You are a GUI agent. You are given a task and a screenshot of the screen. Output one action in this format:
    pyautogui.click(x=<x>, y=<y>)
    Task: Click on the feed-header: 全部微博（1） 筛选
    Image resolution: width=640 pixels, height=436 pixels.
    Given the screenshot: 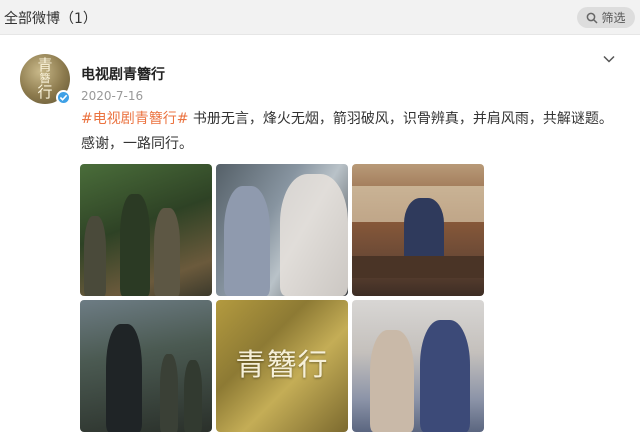 What is the action you would take?
    pyautogui.click(x=320, y=17)
    